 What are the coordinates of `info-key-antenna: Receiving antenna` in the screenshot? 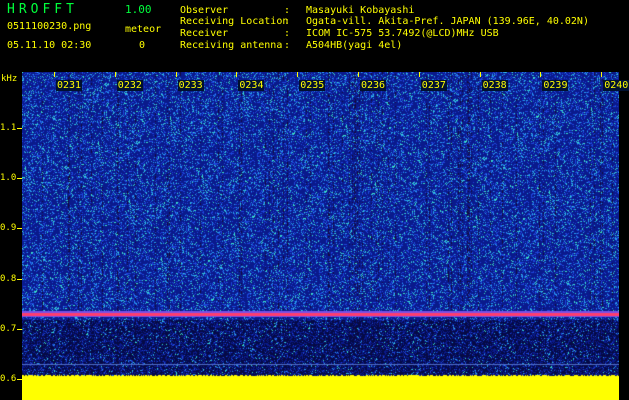 It's located at (231, 45).